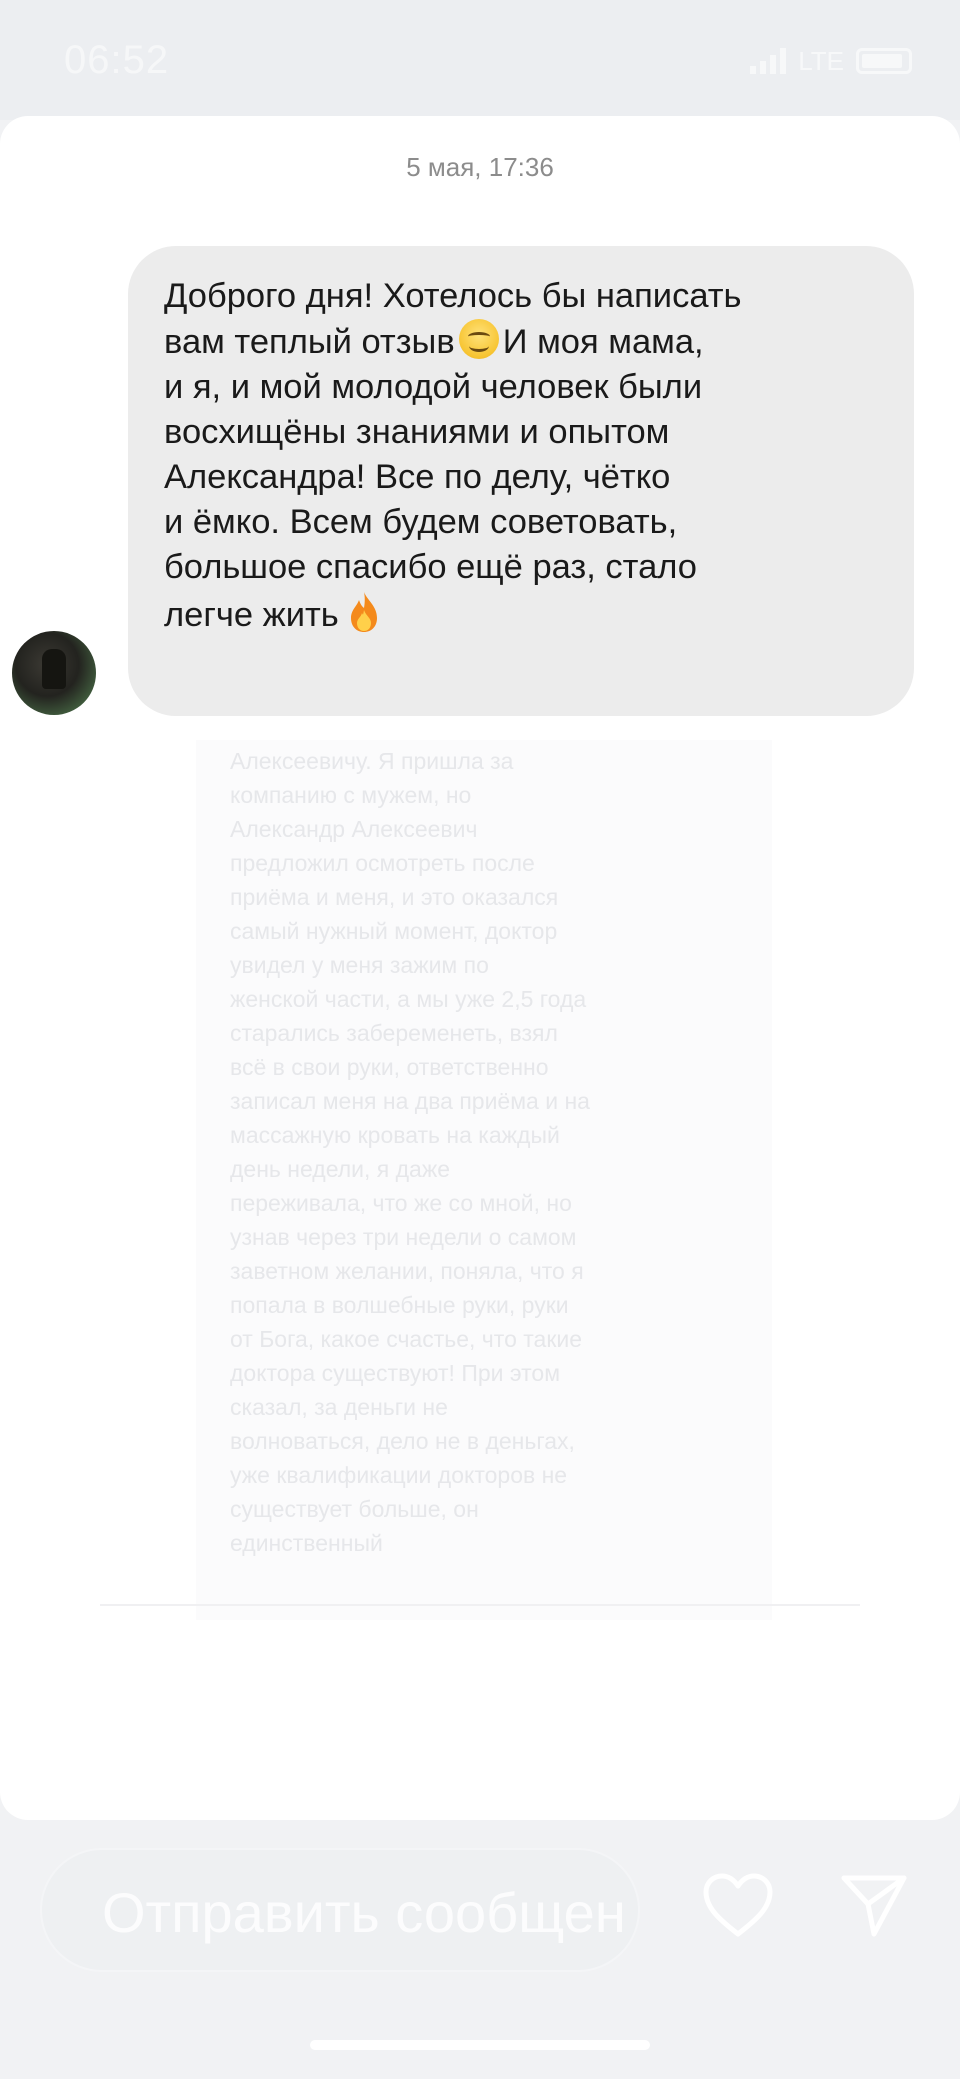 The height and width of the screenshot is (2079, 960). Describe the element at coordinates (480, 2045) in the screenshot. I see `home-indicator` at that location.